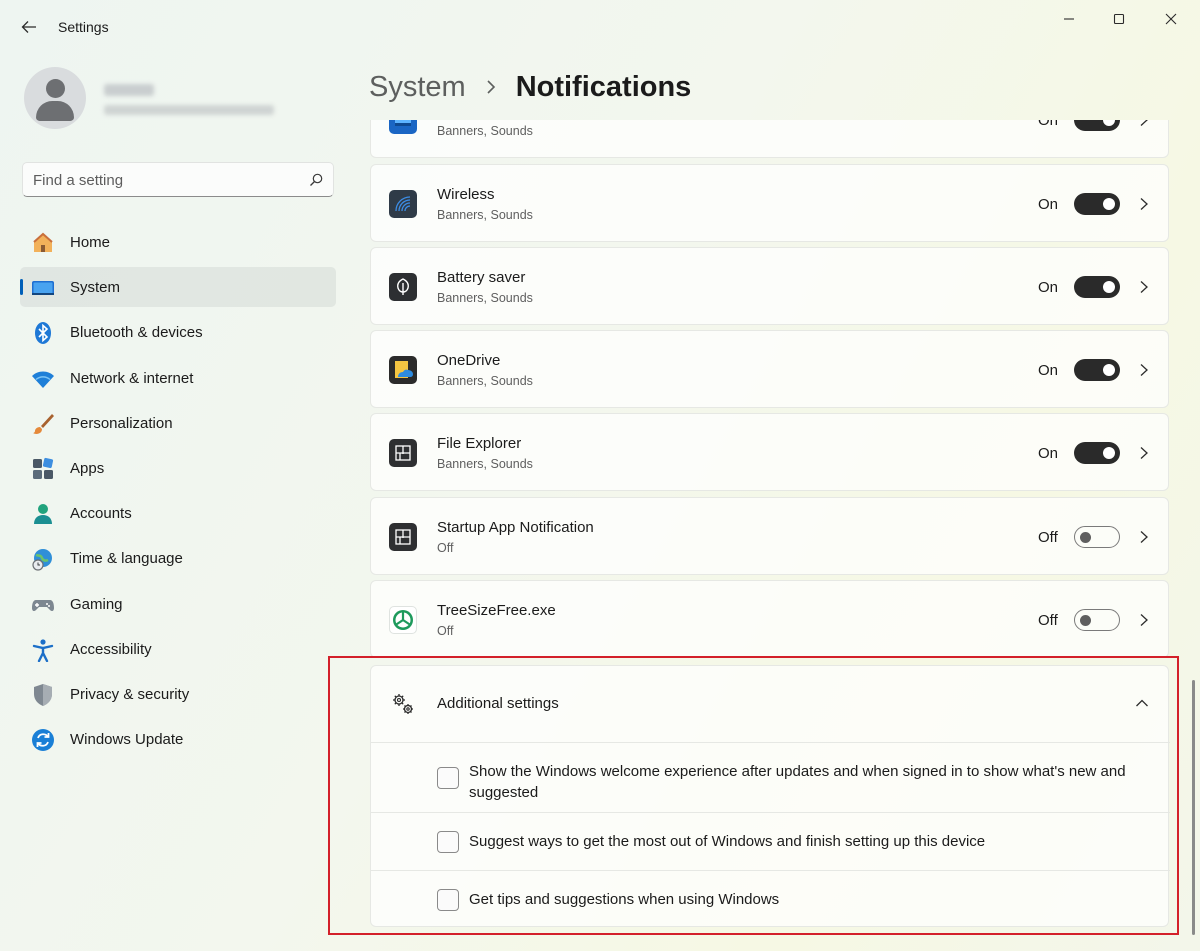  I want to click on app-notification-row: File Explorer Banners, Sounds On, so click(769, 452).